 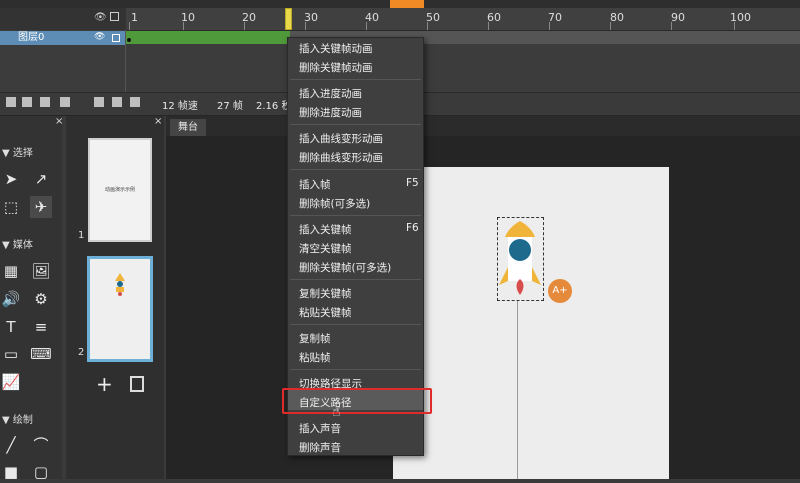 What do you see at coordinates (320, 428) in the screenshot?
I see `menu-item-insert-sound: 插入声音` at bounding box center [320, 428].